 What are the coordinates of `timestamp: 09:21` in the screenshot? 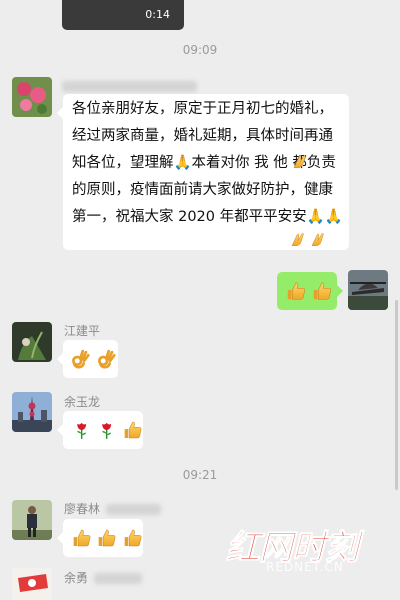 It's located at (200, 475).